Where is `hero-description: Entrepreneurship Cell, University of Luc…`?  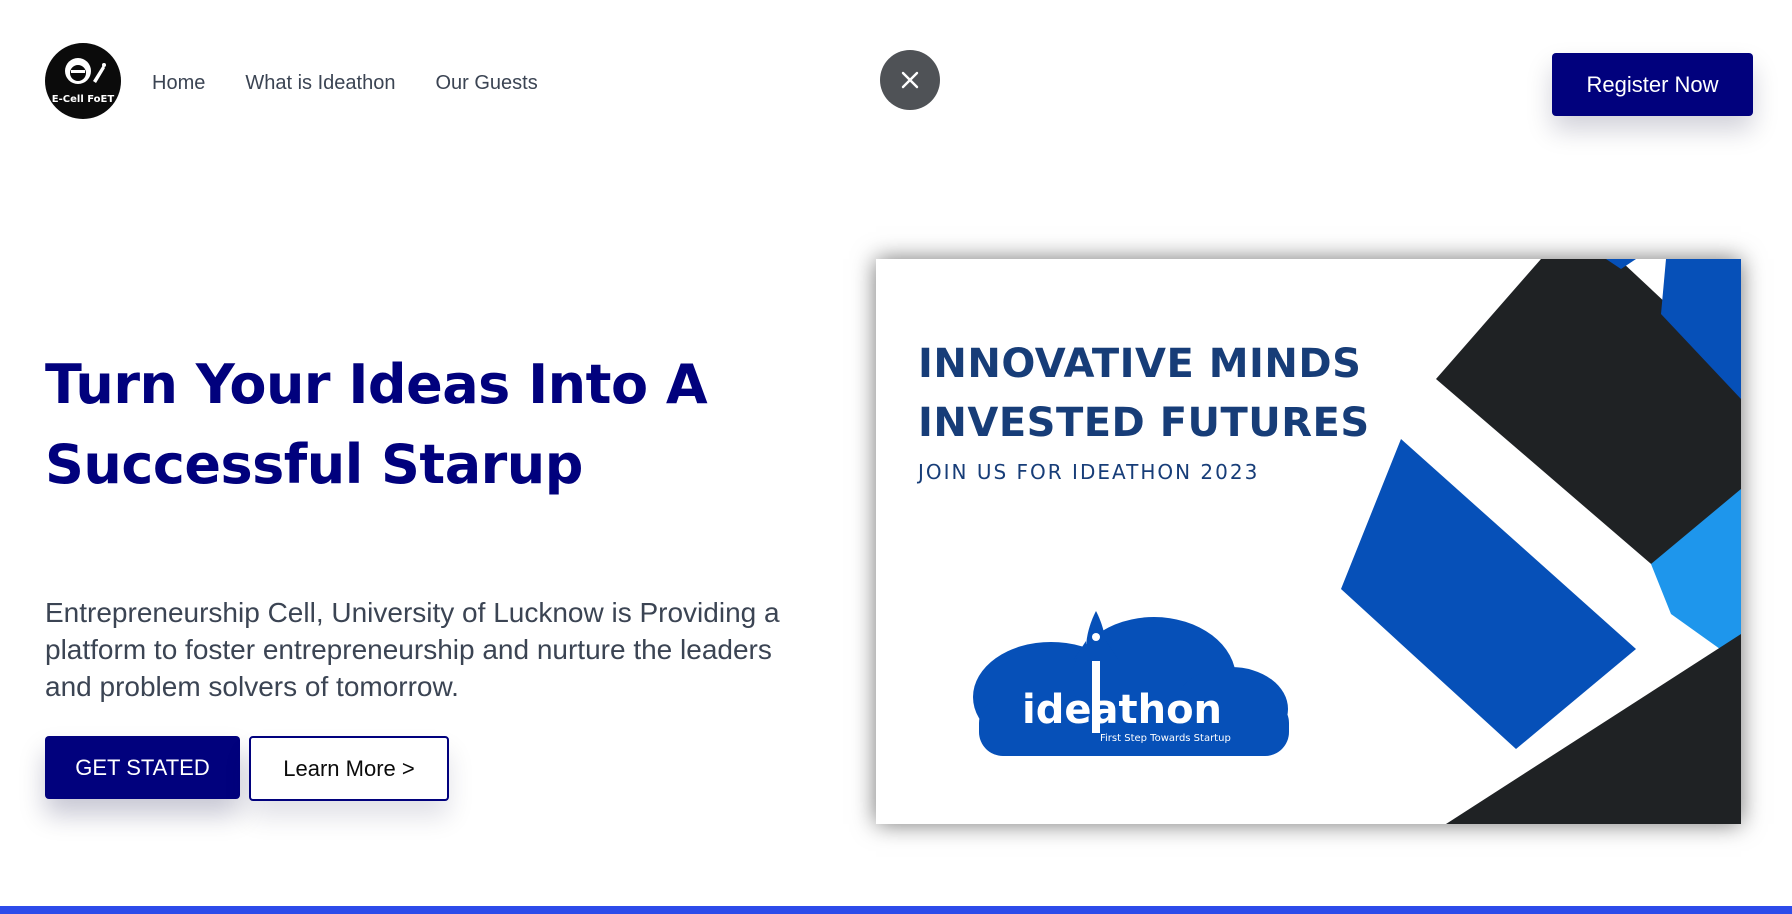
hero-description: Entrepreneurship Cell, University of Luc… is located at coordinates (412, 649).